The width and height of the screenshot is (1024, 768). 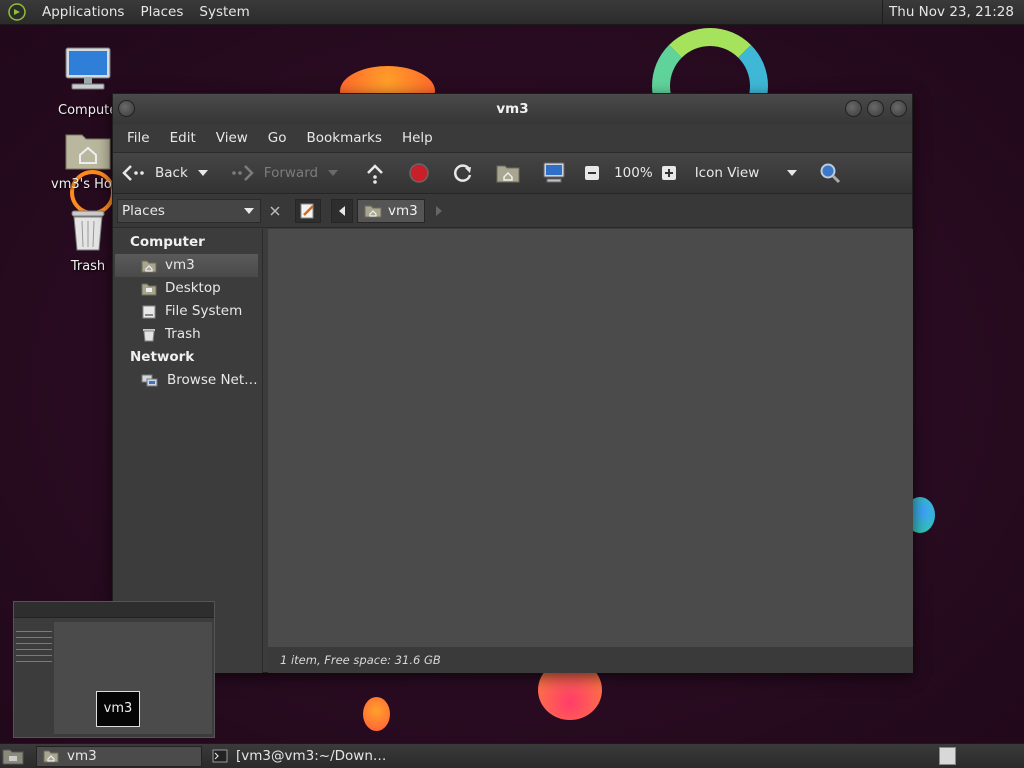 I want to click on computer-button, so click(x=558, y=173).